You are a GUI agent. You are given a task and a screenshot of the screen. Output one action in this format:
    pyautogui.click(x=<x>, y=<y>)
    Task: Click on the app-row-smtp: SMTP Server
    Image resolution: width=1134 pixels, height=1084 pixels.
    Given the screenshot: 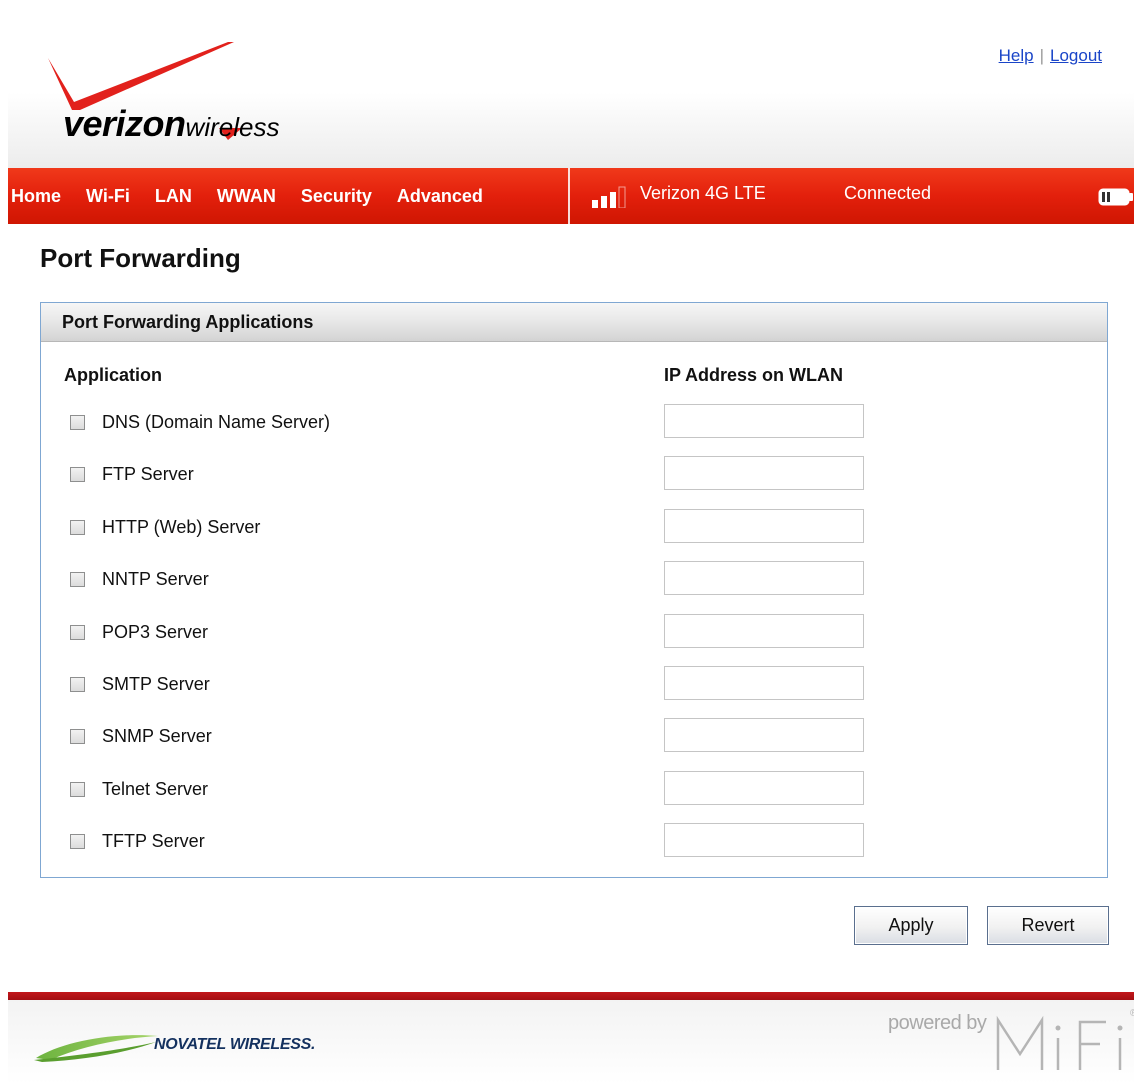 What is the action you would take?
    pyautogui.click(x=574, y=686)
    